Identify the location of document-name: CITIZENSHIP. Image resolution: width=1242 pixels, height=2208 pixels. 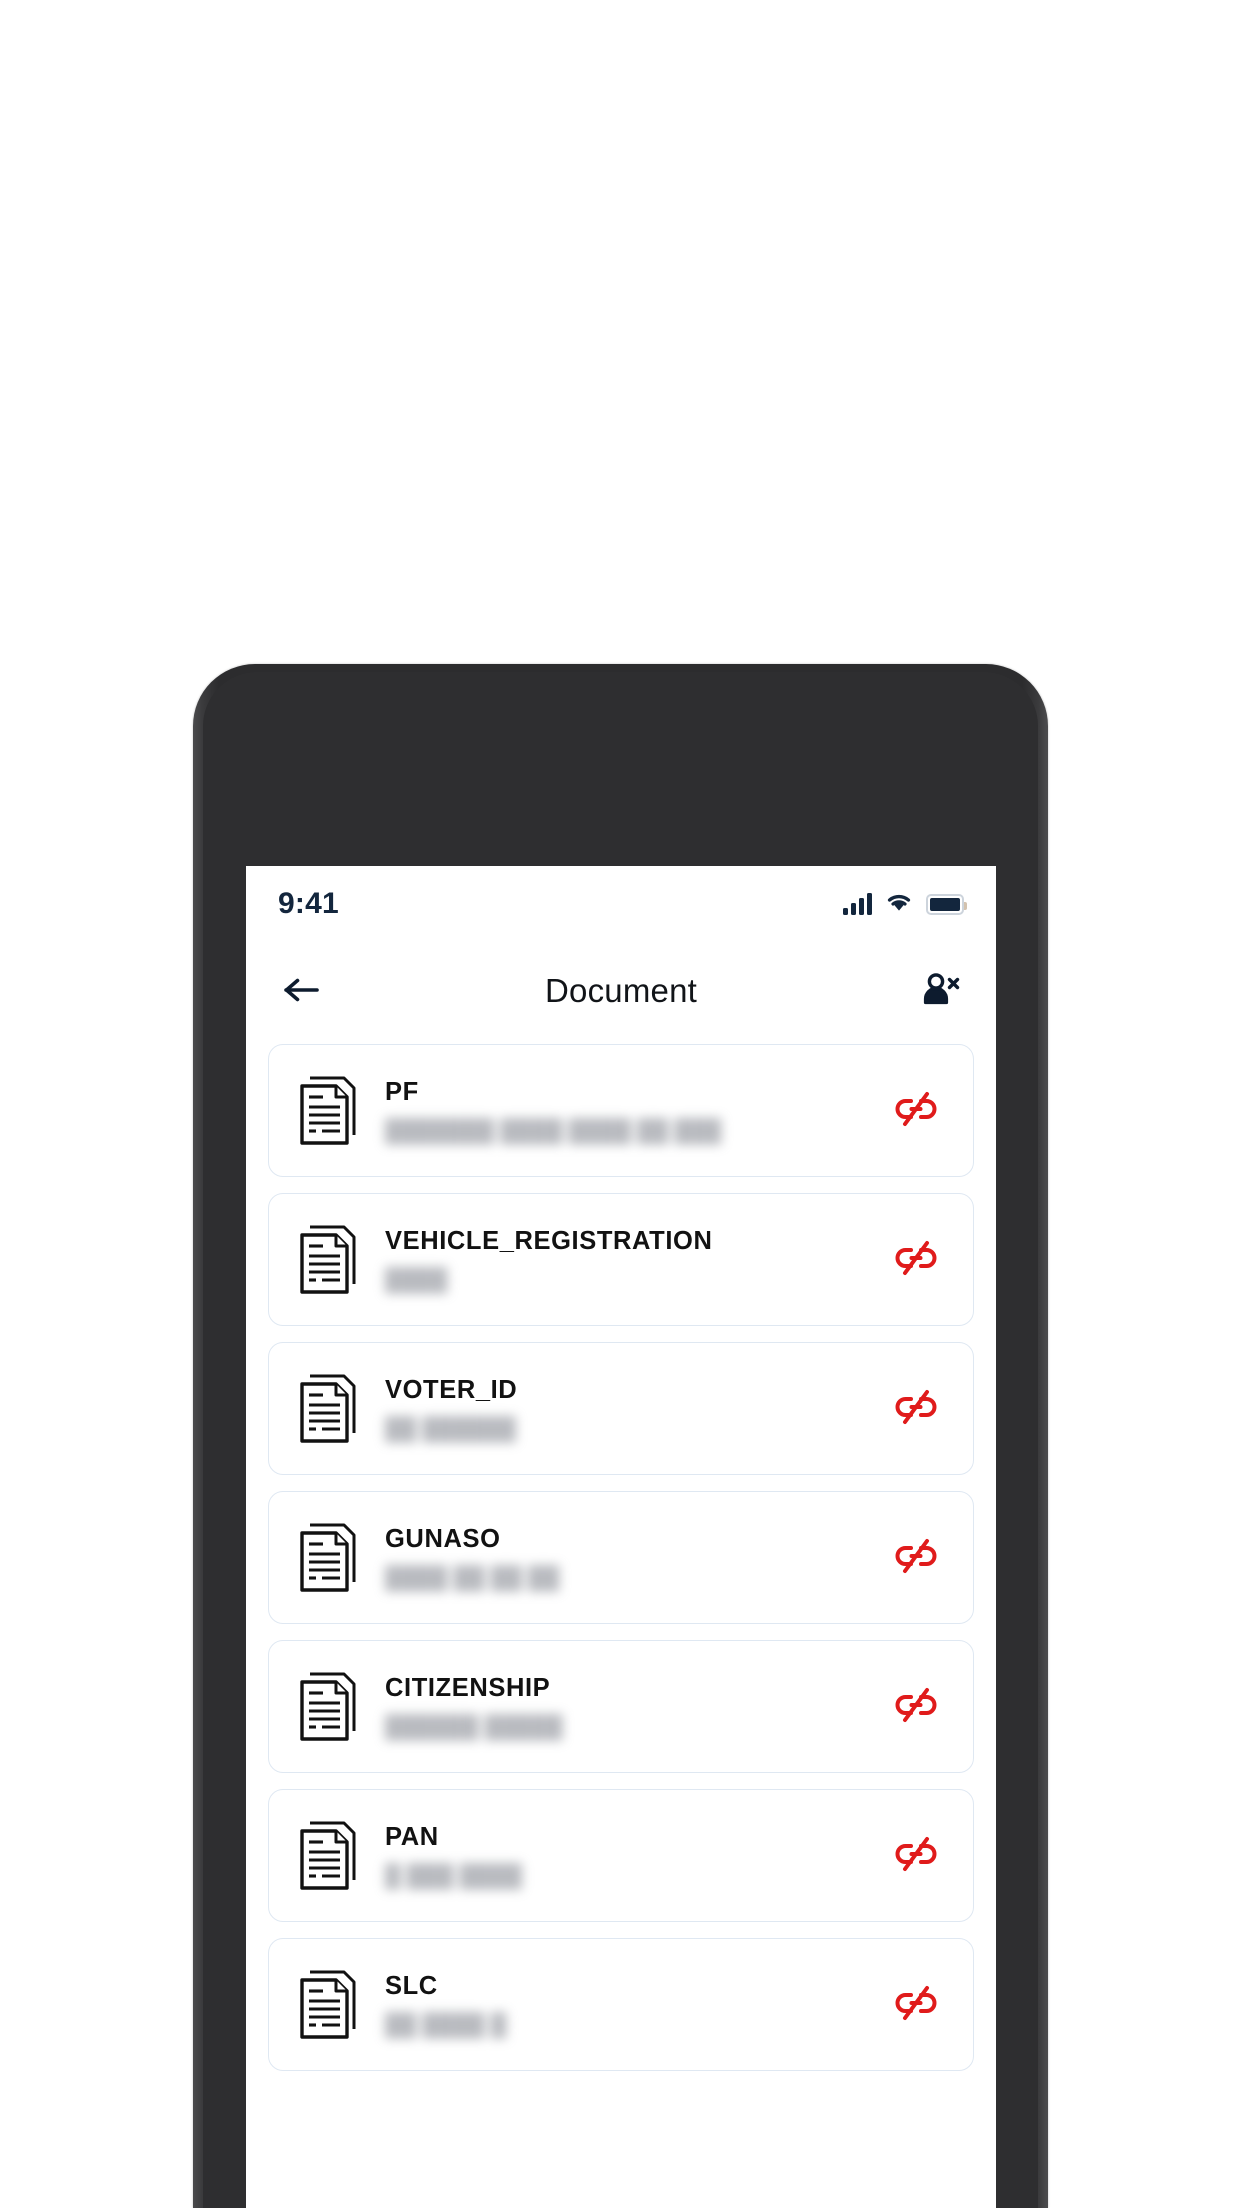
(468, 1687).